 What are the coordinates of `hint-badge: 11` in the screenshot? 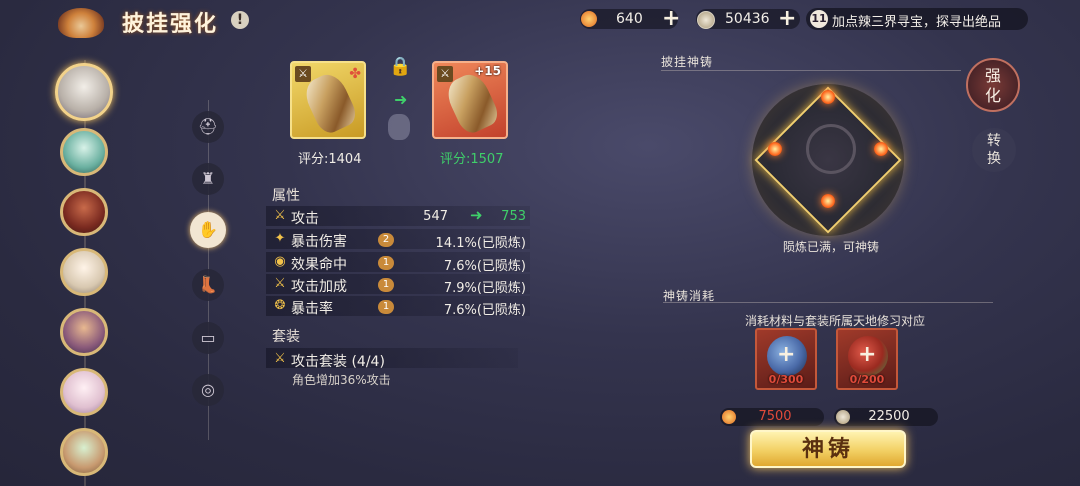 It's located at (819, 19).